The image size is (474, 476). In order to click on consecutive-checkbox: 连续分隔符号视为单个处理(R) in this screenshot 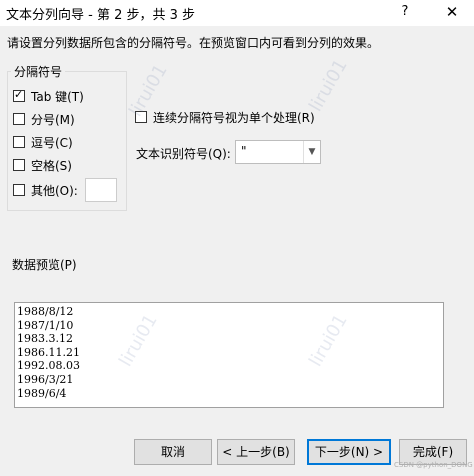, I will do `click(225, 117)`.